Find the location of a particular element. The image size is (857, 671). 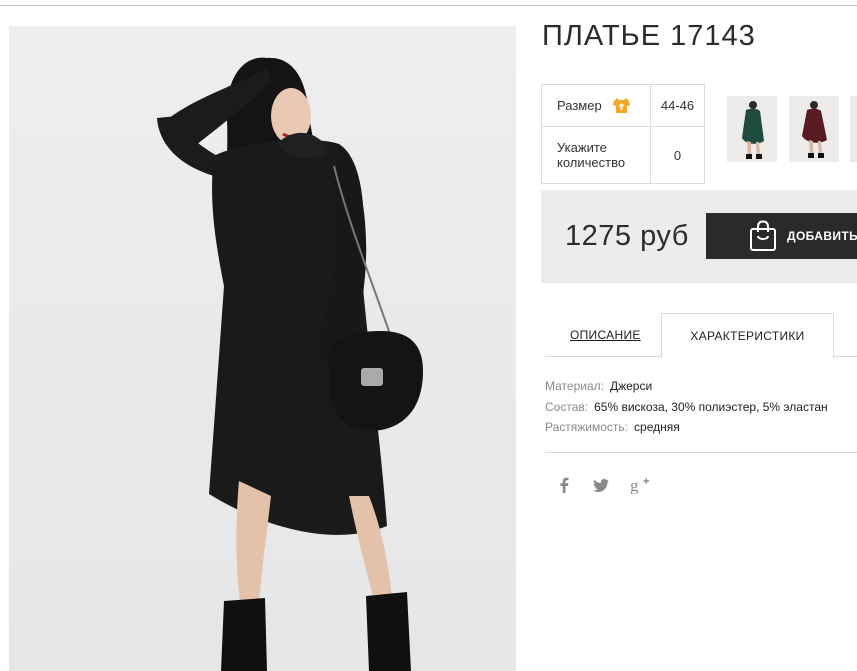

size-label-cell: Размер is located at coordinates (596, 105).